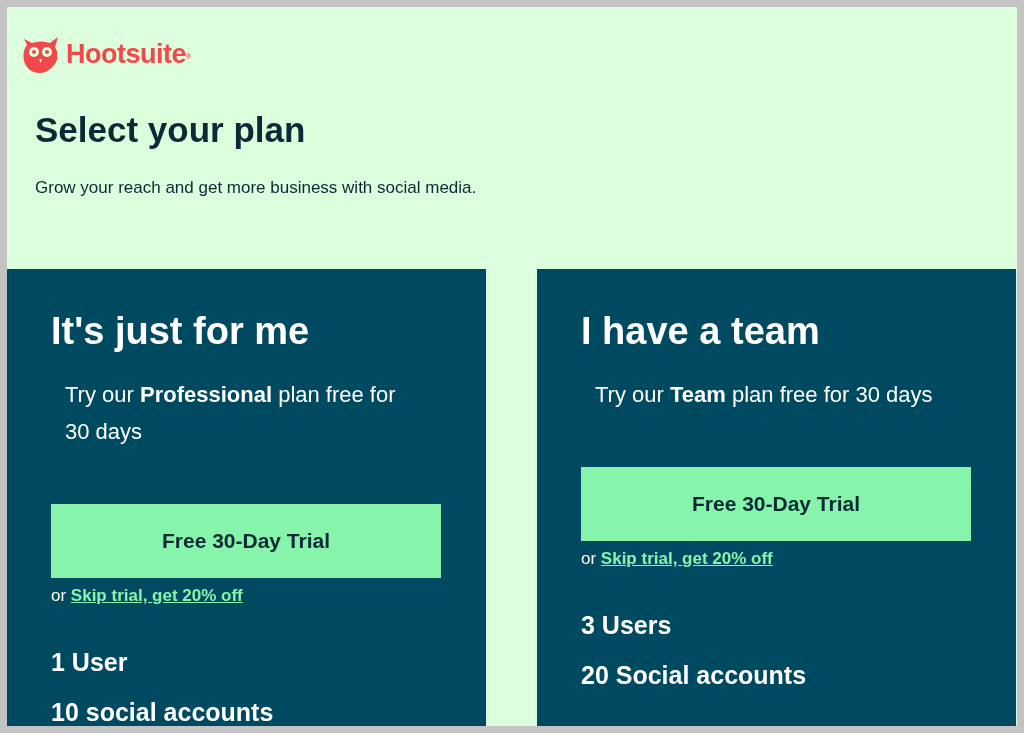  Describe the element at coordinates (256, 188) in the screenshot. I see `page-subtitle: Grow your reach and get more business with social media.` at that location.